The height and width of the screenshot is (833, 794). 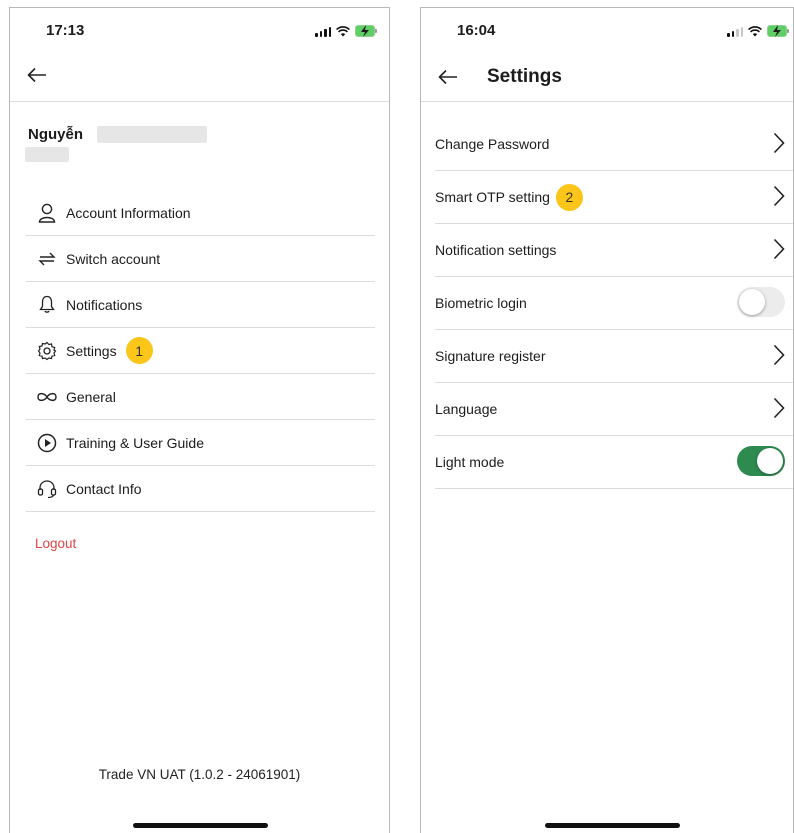 I want to click on menu-item-account-information: Account Information, so click(x=200, y=213).